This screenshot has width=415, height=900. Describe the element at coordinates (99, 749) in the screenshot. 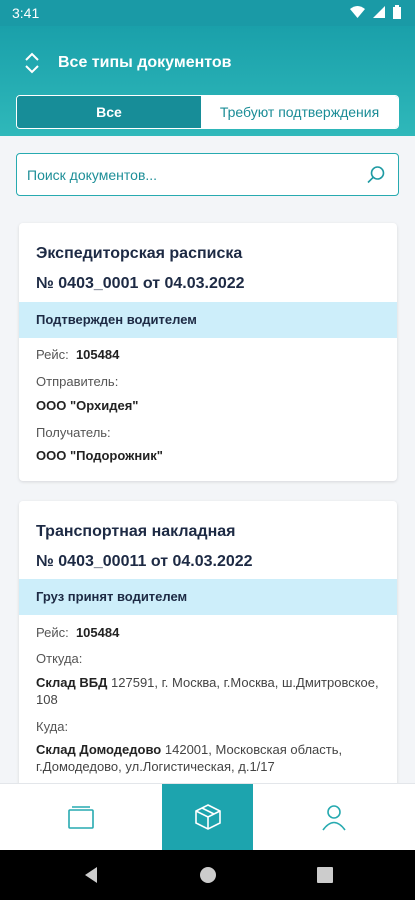

I see `to-name: Склад Домодедово` at that location.